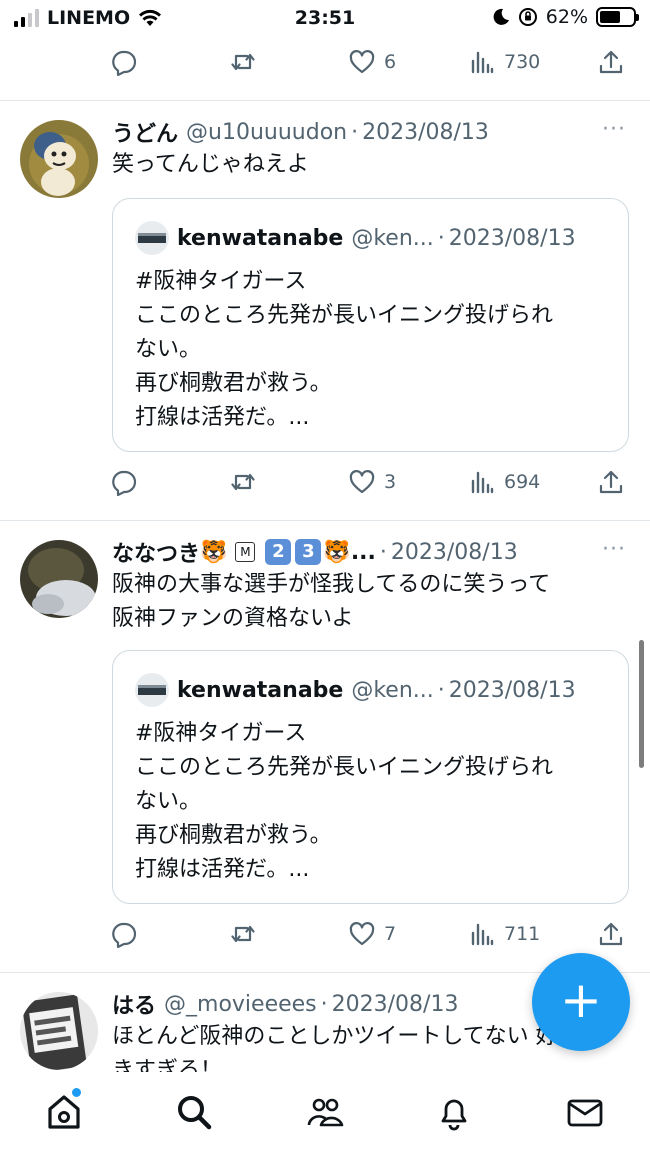  What do you see at coordinates (371, 602) in the screenshot?
I see `tweet-text: 阪神の大事な選手が怪我してるのに笑うって 阪神ファンの資格ないよ` at bounding box center [371, 602].